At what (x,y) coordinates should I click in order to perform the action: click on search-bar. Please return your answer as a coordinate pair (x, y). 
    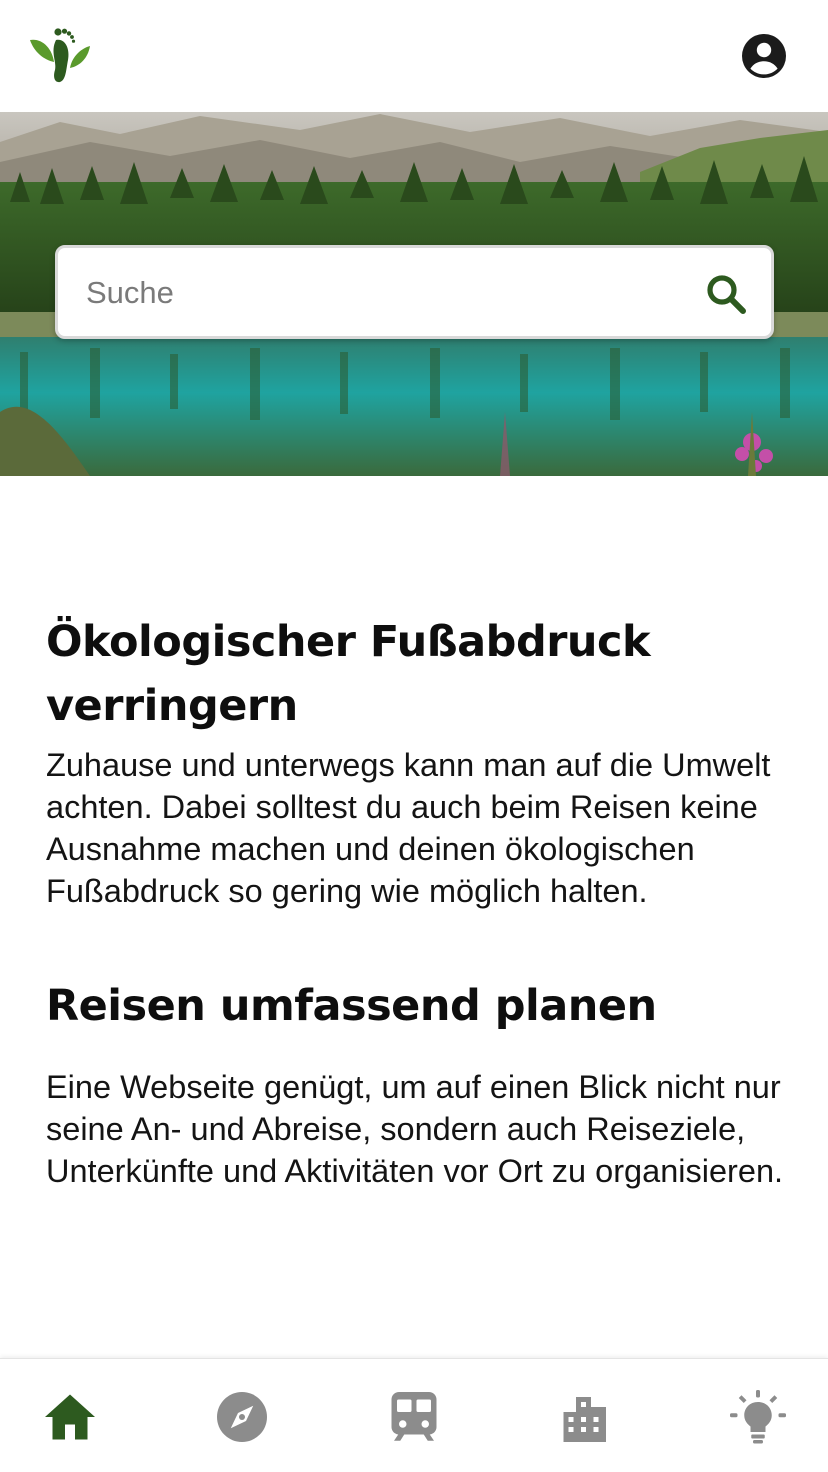
    Looking at the image, I should click on (414, 292).